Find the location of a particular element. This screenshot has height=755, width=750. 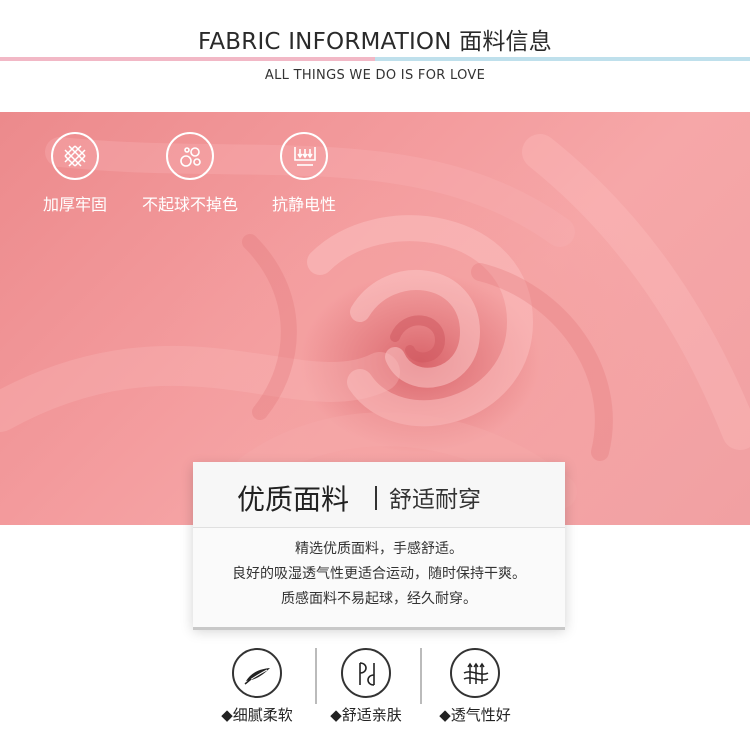

feature-label: 不起球不掉色 is located at coordinates (189, 204).